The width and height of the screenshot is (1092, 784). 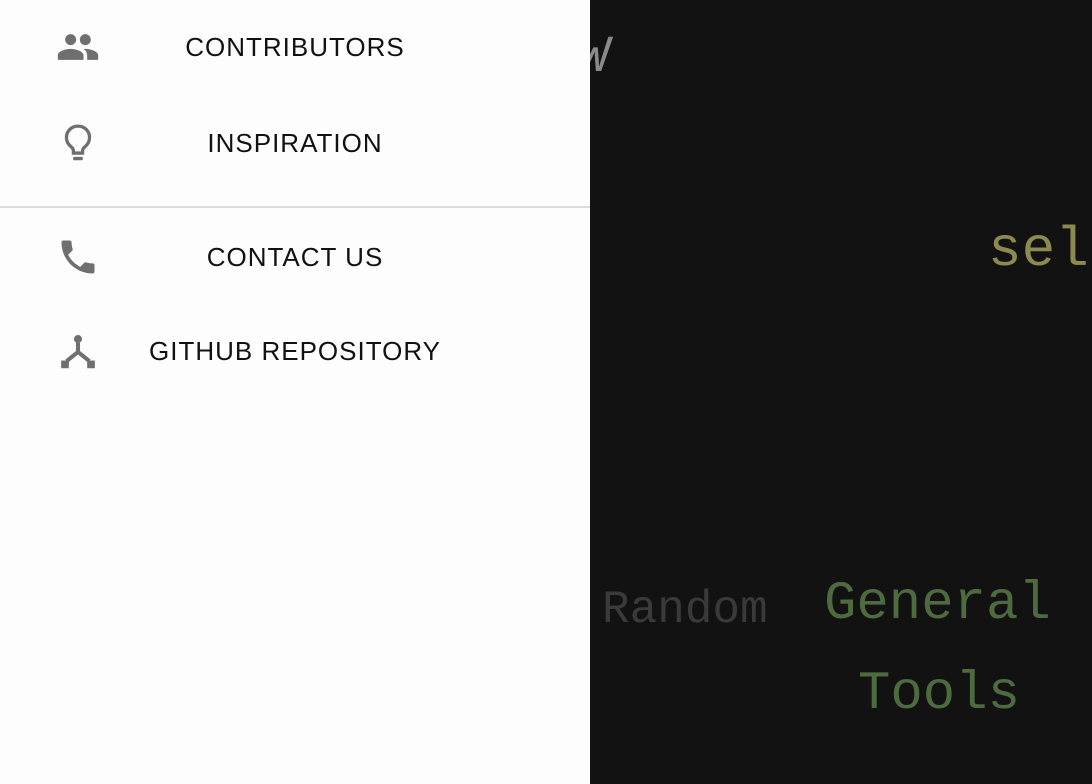 I want to click on drawer-item-label: GITHUB REPOSITORY, so click(x=295, y=351).